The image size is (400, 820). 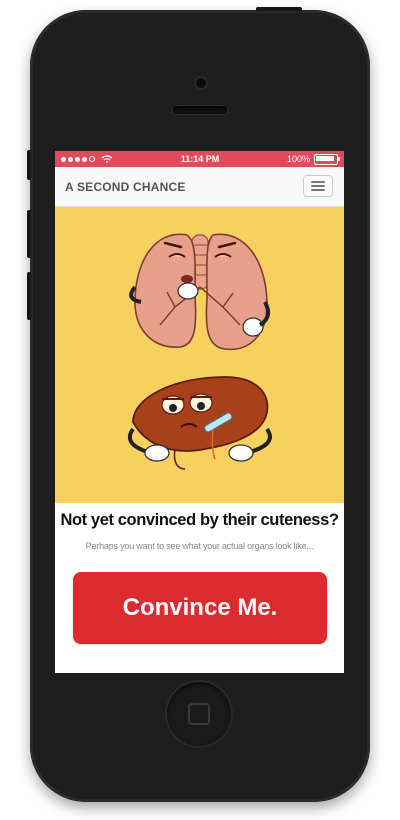 What do you see at coordinates (92, 159) in the screenshot?
I see `signal-dot-empty-icon` at bounding box center [92, 159].